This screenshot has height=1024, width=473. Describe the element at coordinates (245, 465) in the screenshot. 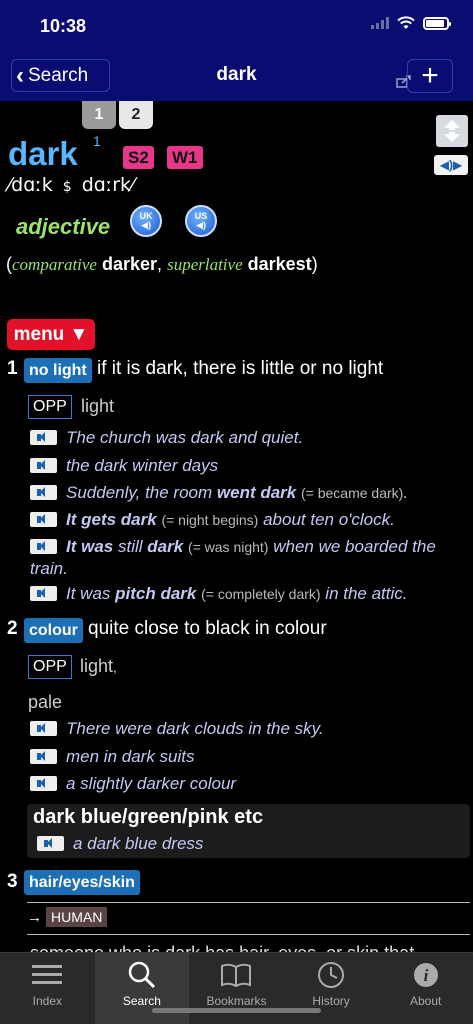

I see `example-sentence: the dark winter days` at that location.